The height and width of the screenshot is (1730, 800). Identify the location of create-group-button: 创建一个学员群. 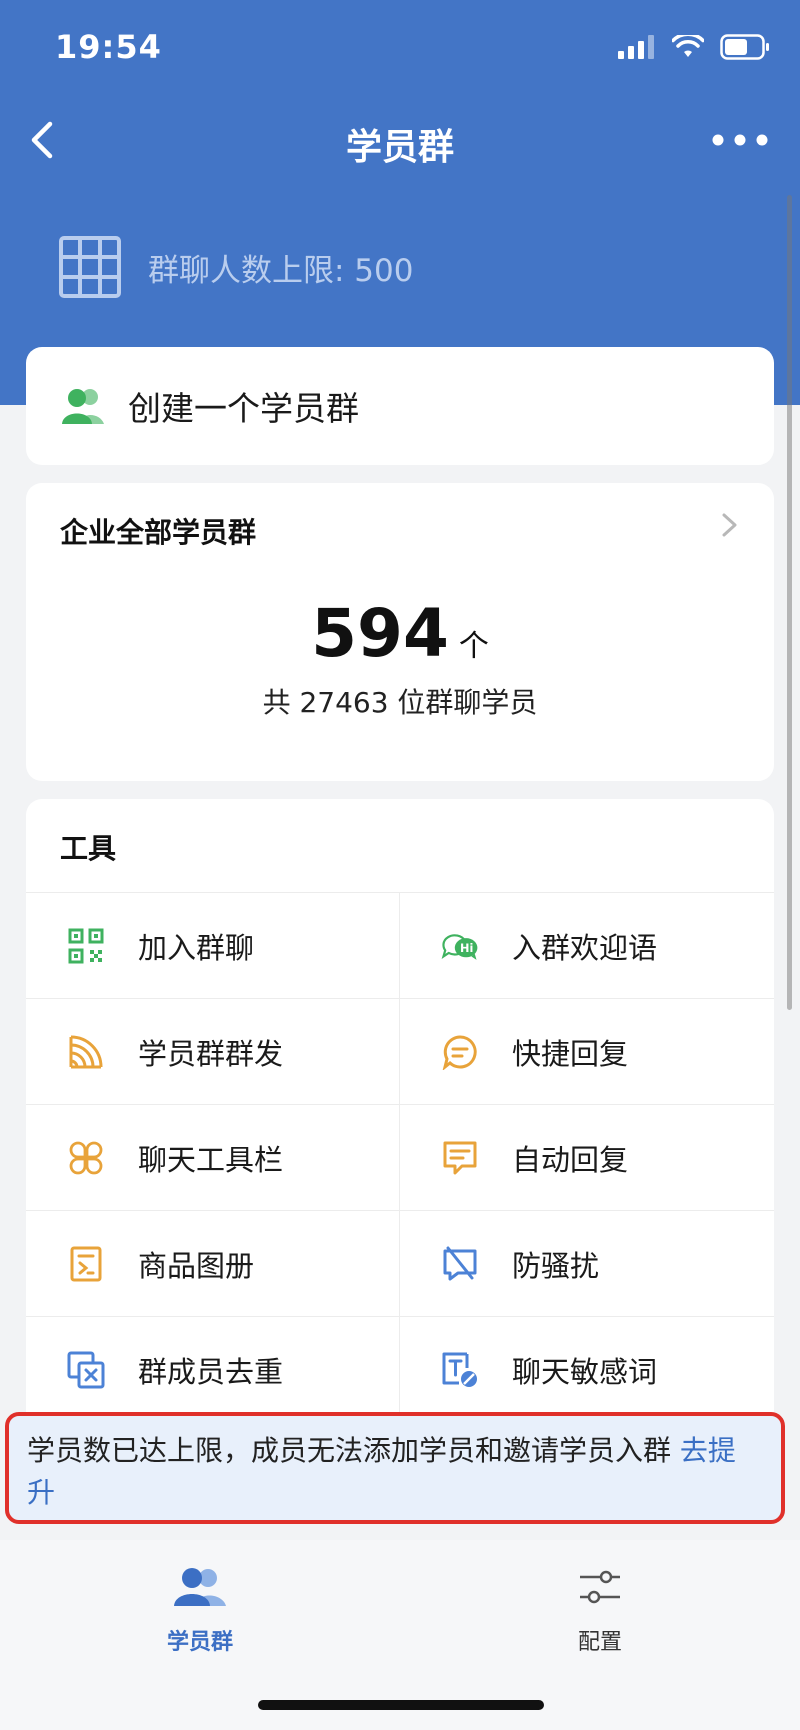
(400, 406).